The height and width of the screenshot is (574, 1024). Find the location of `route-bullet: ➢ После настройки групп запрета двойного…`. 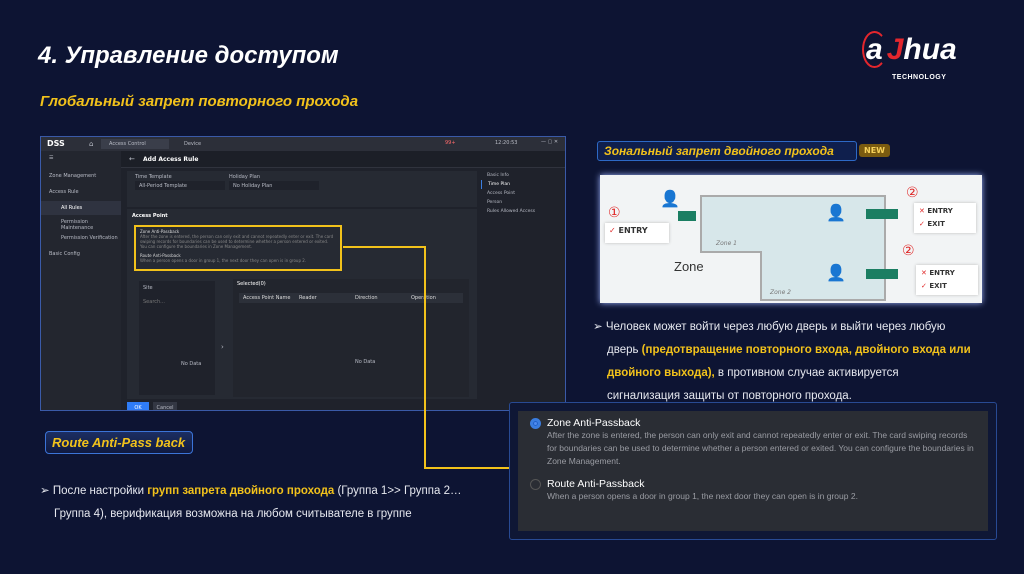

route-bullet: ➢ После настройки групп запрета двойного… is located at coordinates (251, 502).